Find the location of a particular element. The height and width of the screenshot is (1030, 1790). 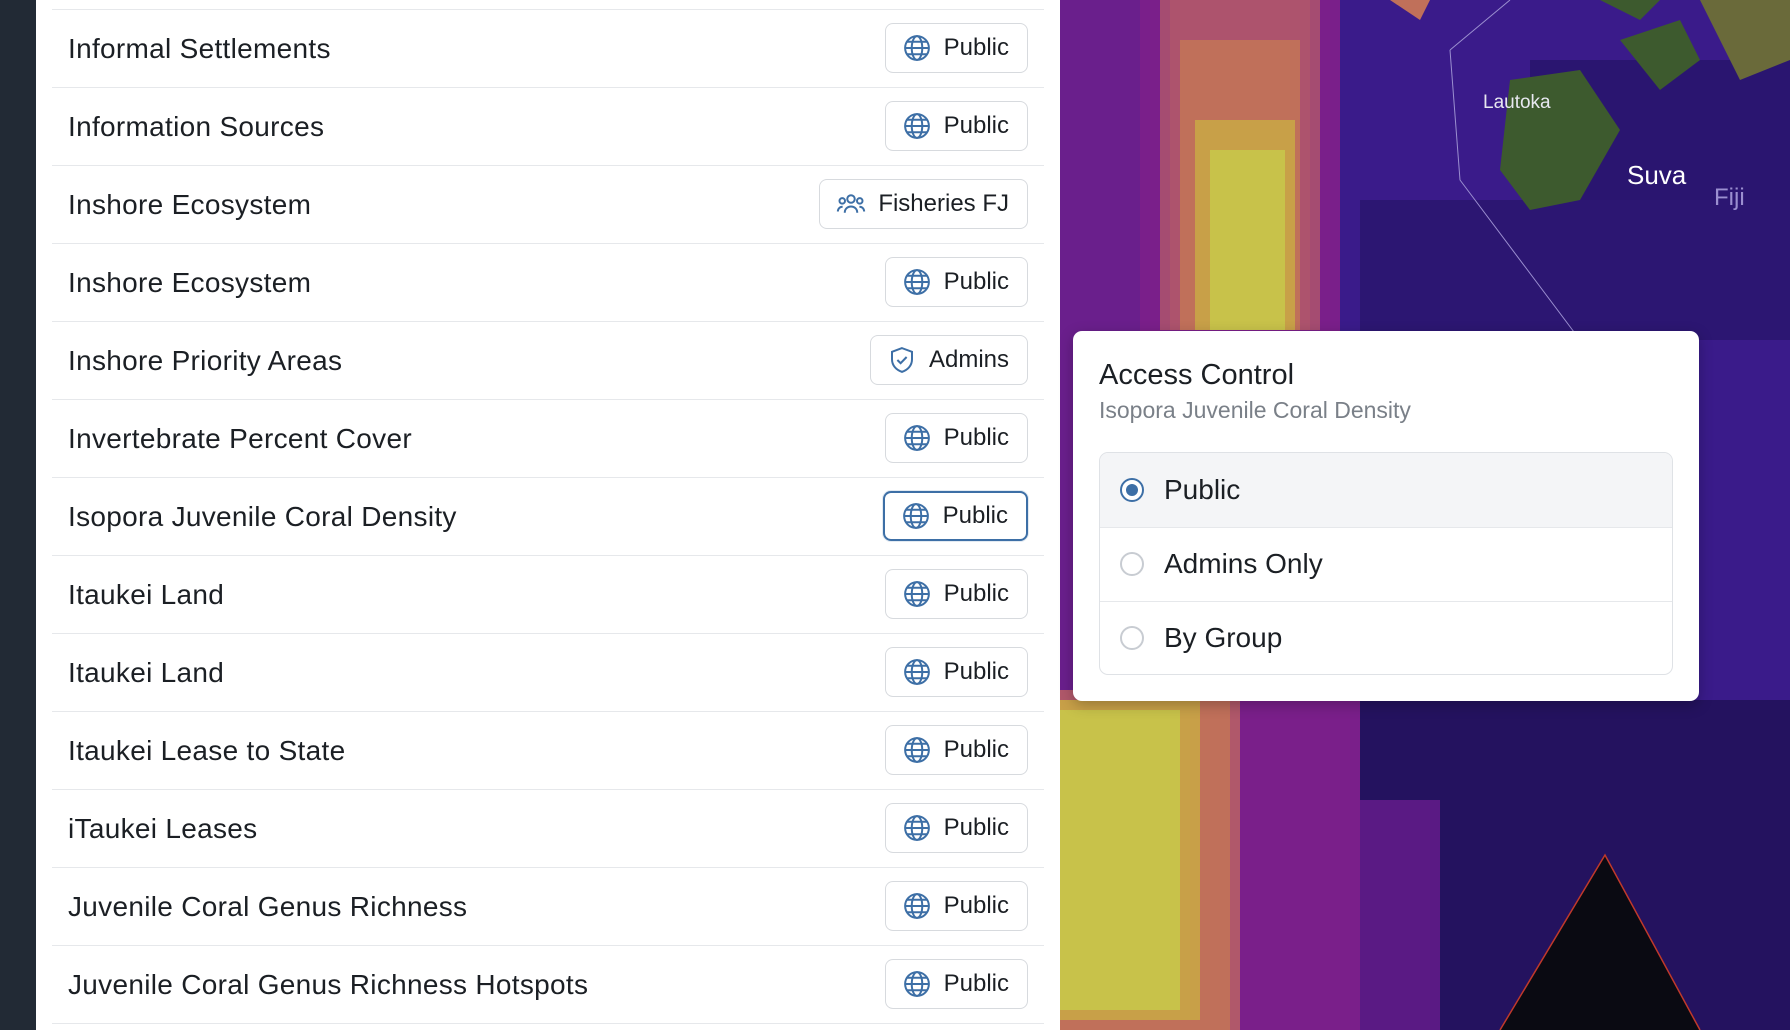

layer-row: Juvenile Coral Genus Richness Public is located at coordinates (548, 907).